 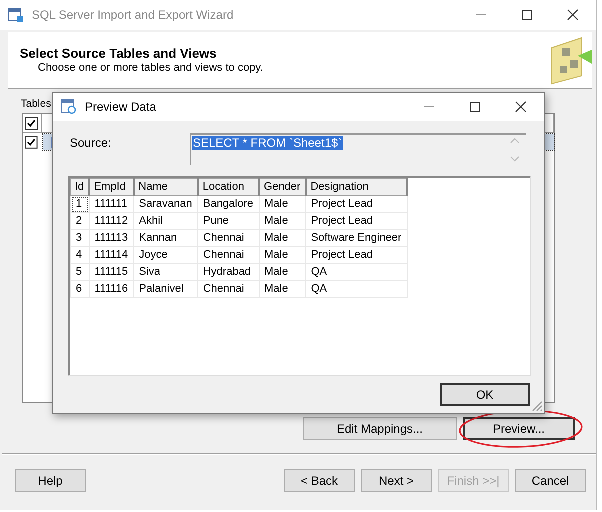 I want to click on table-cell: 111116, so click(x=111, y=289).